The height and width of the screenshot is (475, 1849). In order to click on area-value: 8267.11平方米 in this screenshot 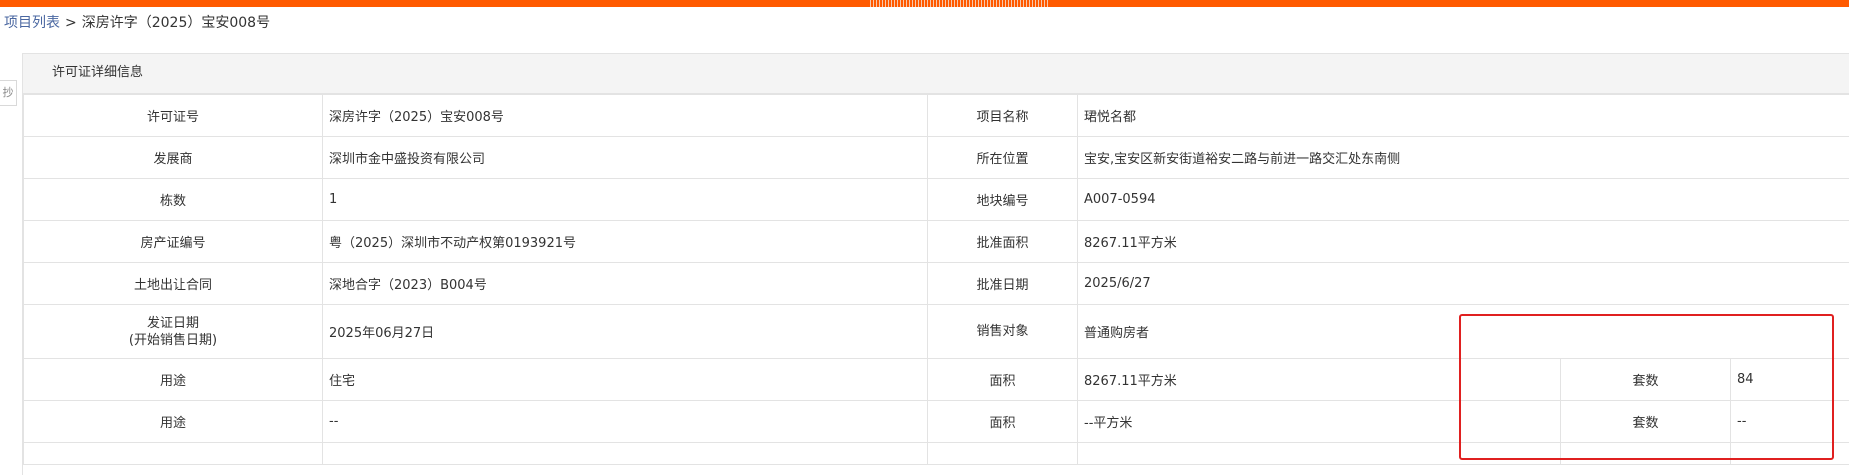, I will do `click(1319, 379)`.